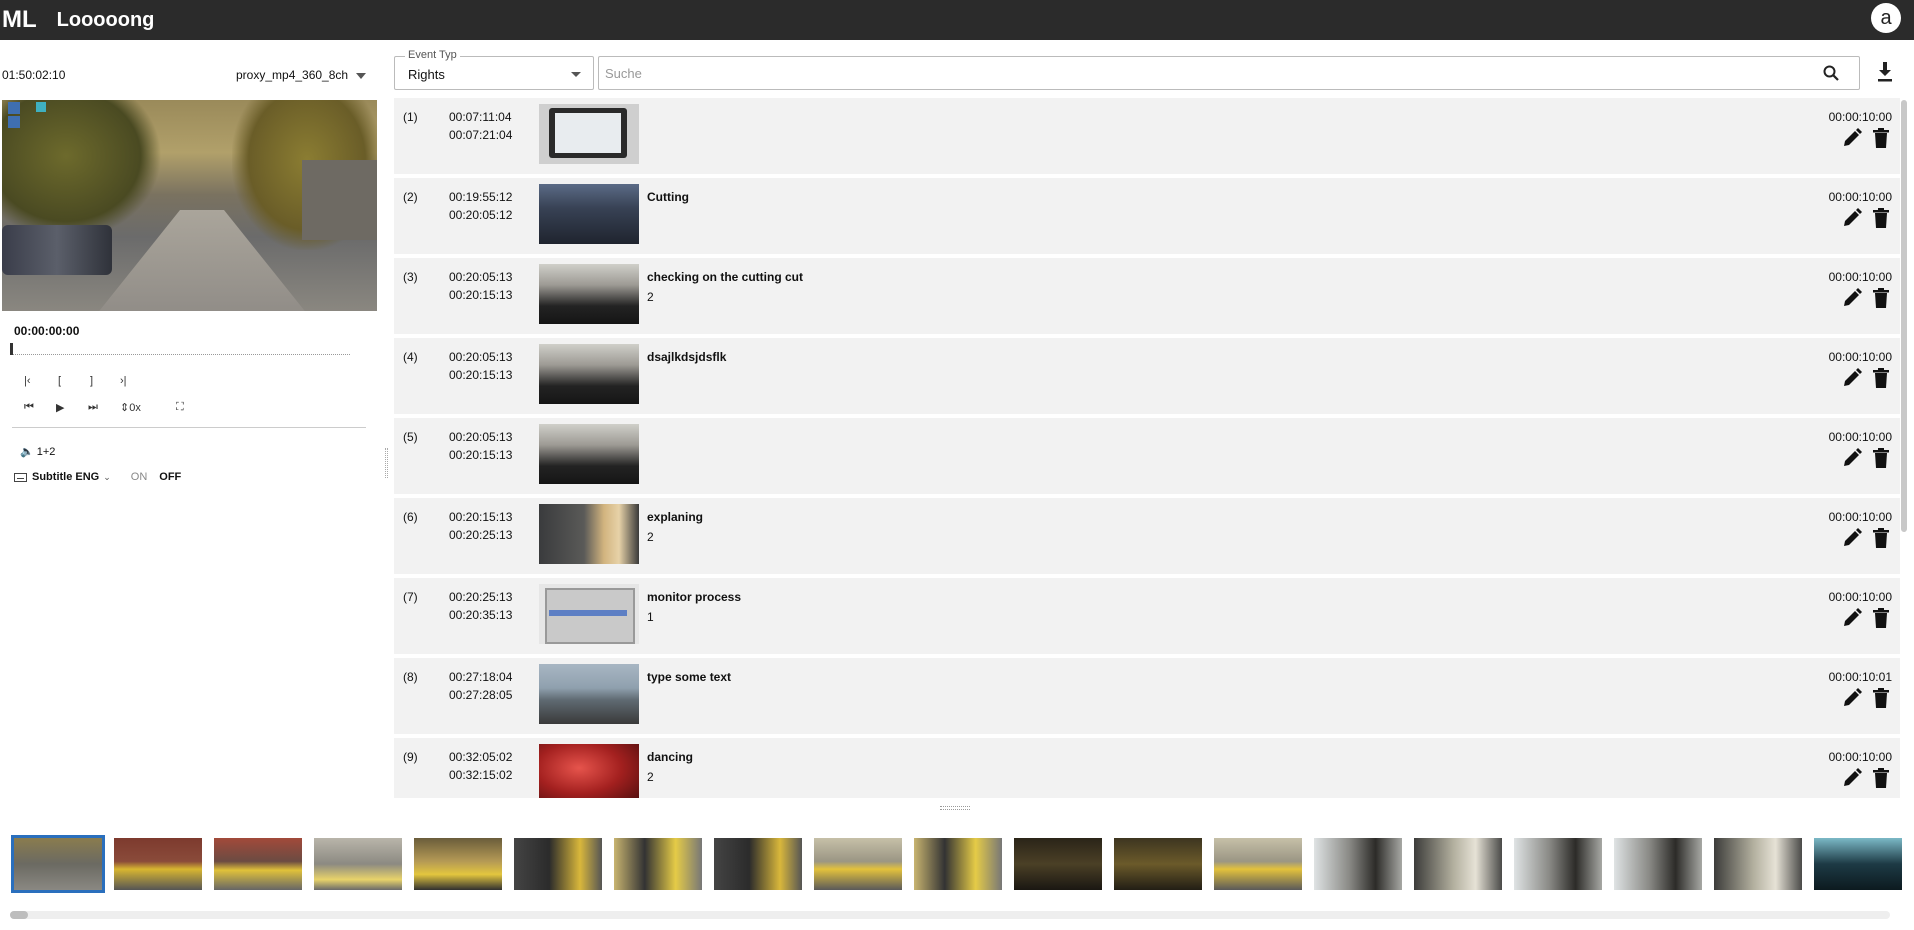  I want to click on vertical-scrollbar, so click(1904, 450).